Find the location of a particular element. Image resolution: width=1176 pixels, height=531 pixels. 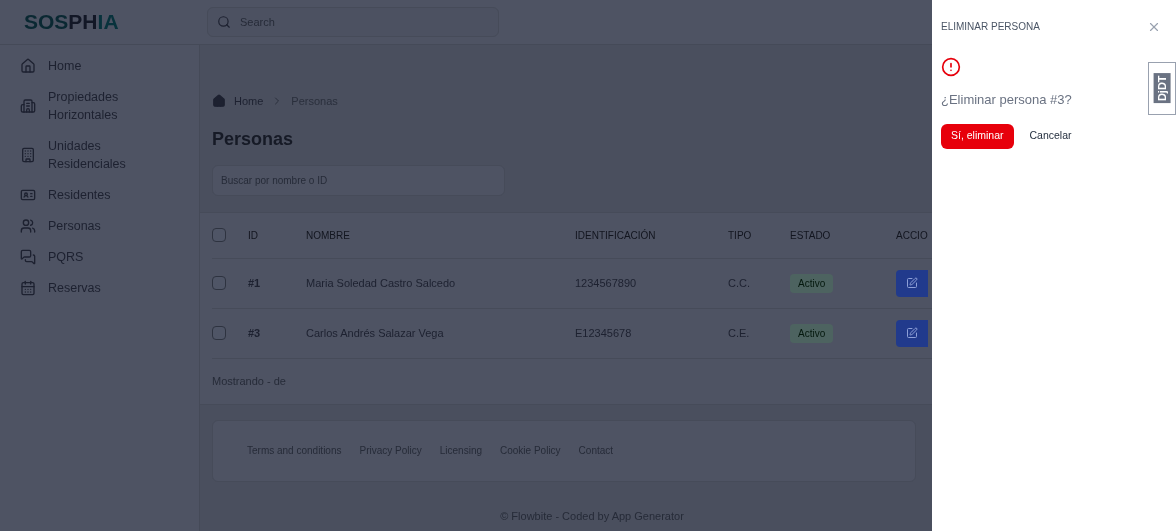

logo: SOSPHIA is located at coordinates (71, 22).